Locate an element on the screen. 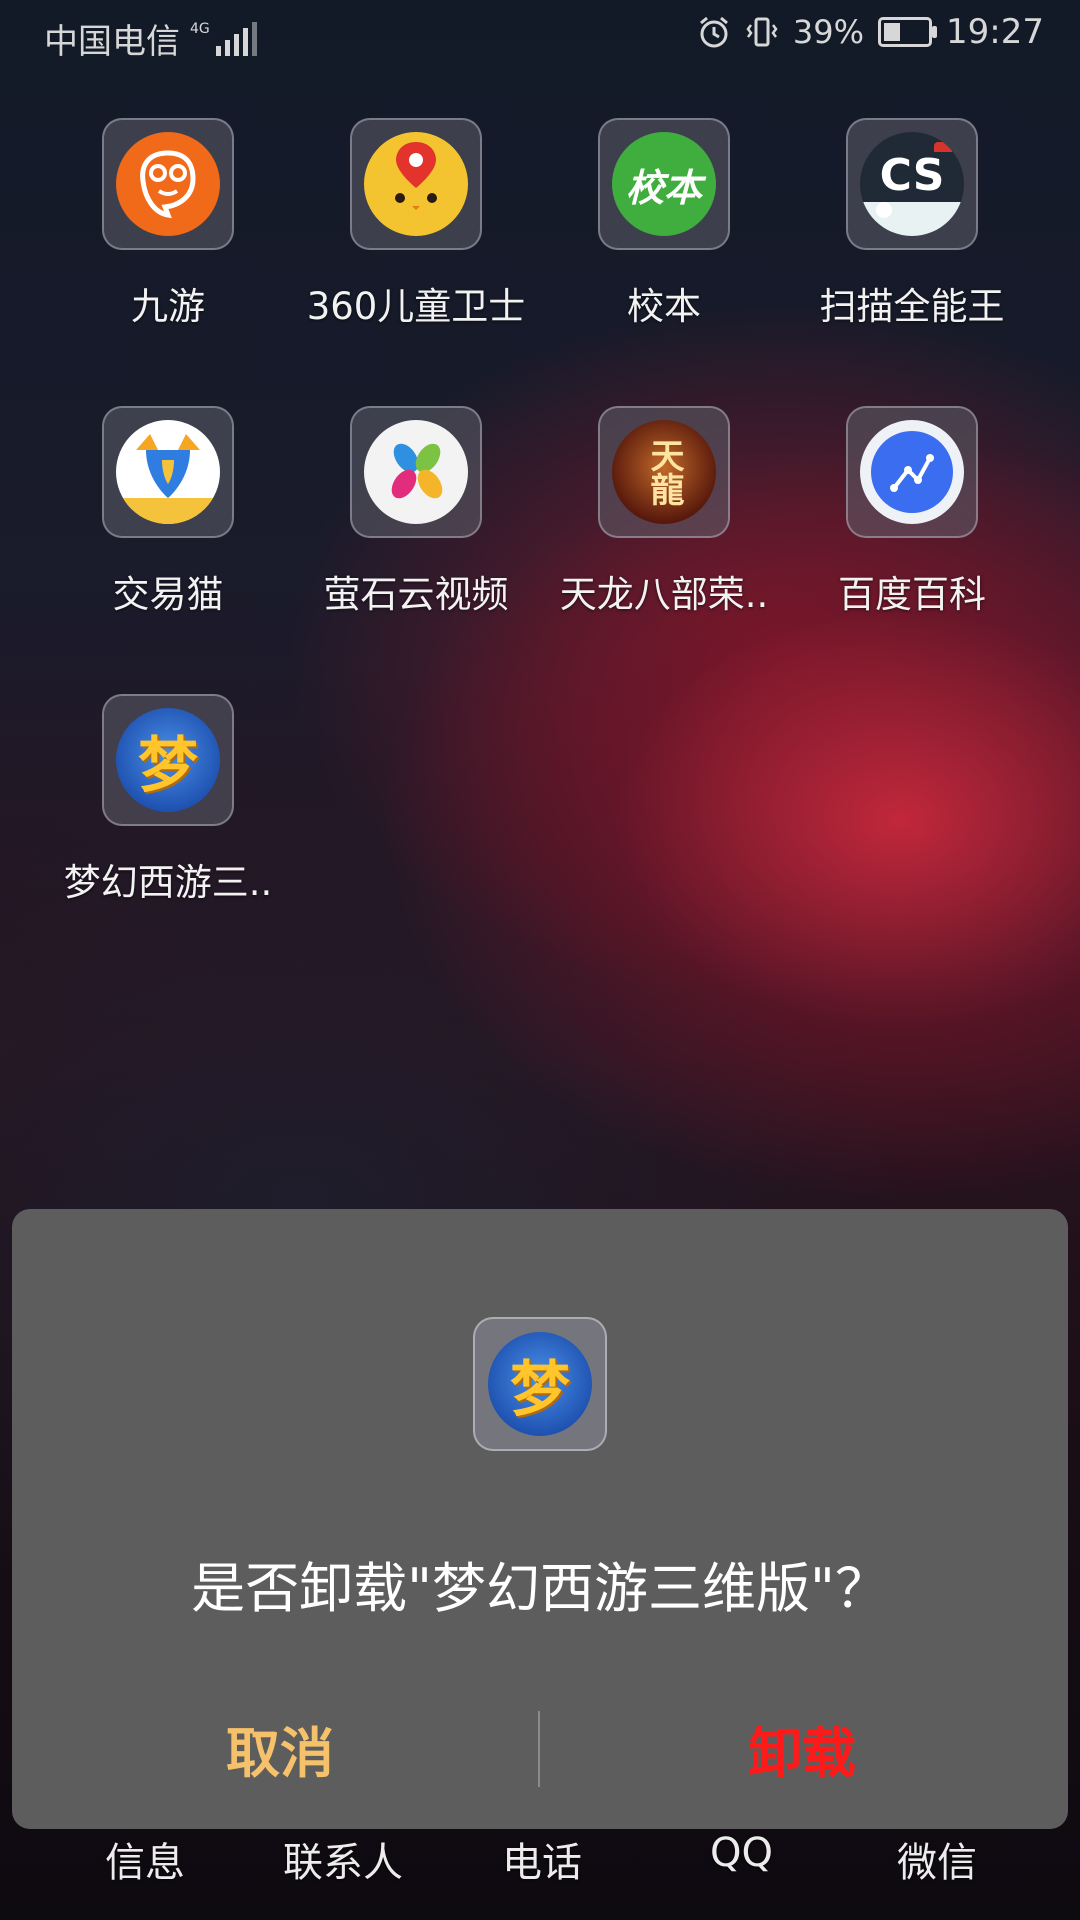 This screenshot has height=1920, width=1080. camscanner-logo-text: CS is located at coordinates (912, 175).